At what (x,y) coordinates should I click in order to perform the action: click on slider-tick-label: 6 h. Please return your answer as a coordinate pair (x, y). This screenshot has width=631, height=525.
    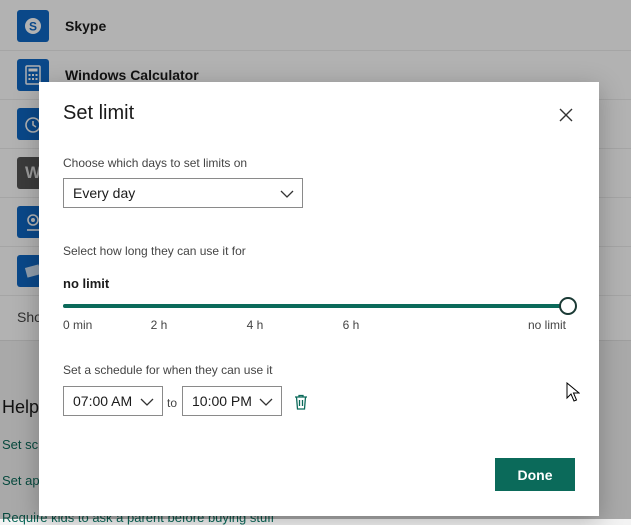
    Looking at the image, I should click on (351, 325).